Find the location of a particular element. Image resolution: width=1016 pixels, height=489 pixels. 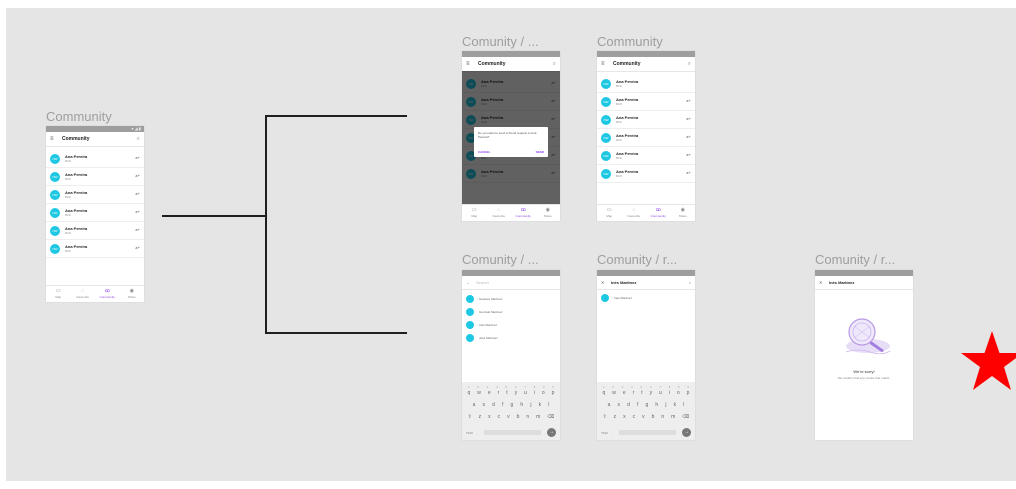

key: v is located at coordinates (508, 417).